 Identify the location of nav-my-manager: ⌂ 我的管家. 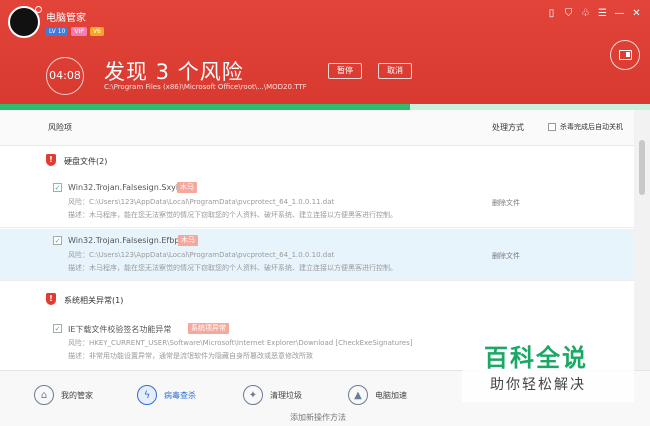
(63, 395).